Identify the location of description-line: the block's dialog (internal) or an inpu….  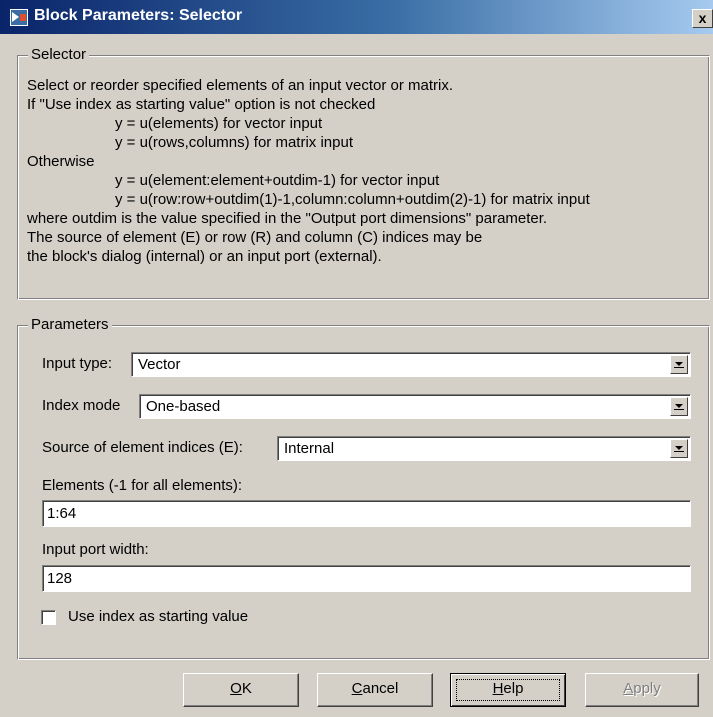
(204, 256).